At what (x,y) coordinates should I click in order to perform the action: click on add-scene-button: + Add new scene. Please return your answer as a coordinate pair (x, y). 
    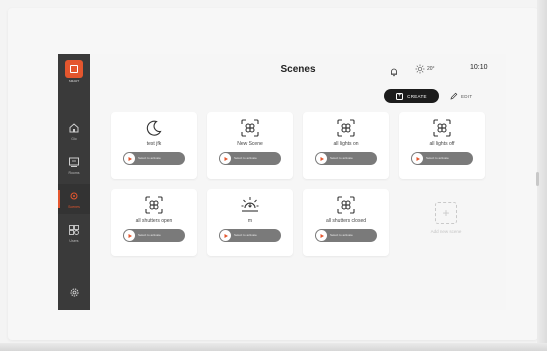
    Looking at the image, I should click on (446, 222).